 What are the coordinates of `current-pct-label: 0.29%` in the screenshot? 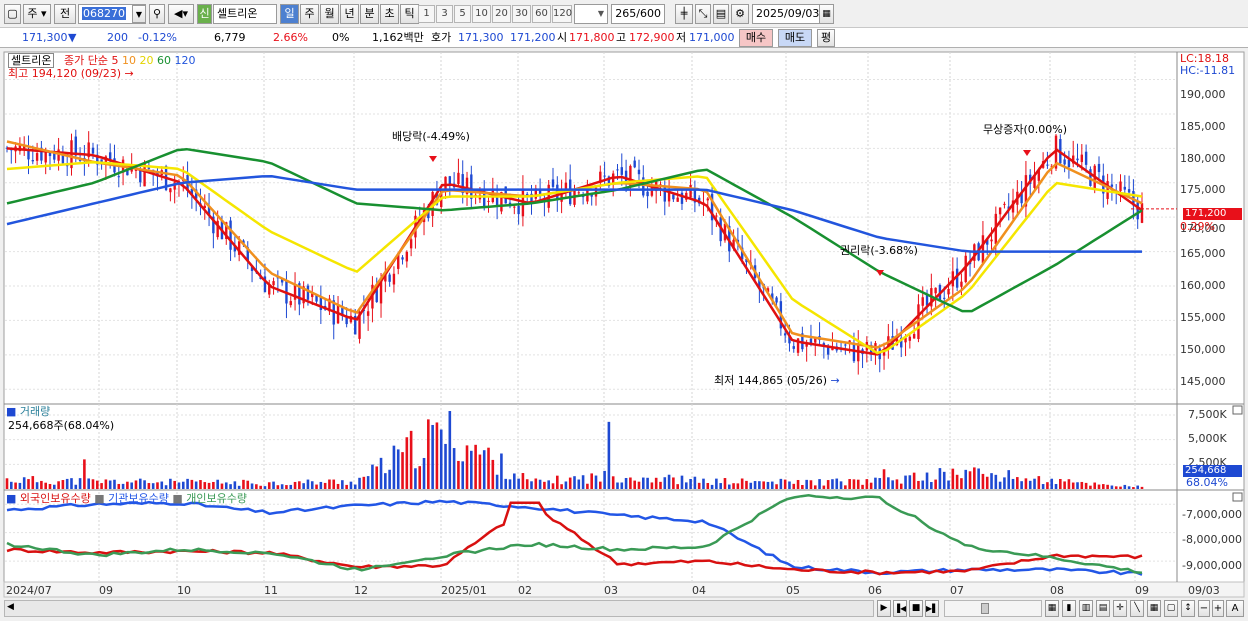 It's located at (1197, 226).